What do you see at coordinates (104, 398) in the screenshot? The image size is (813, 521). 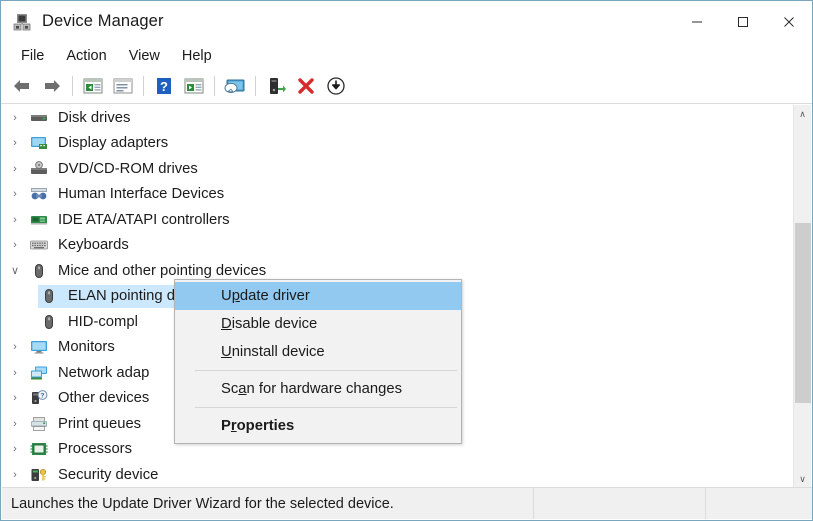 I see `tree-item-label: Other devices` at bounding box center [104, 398].